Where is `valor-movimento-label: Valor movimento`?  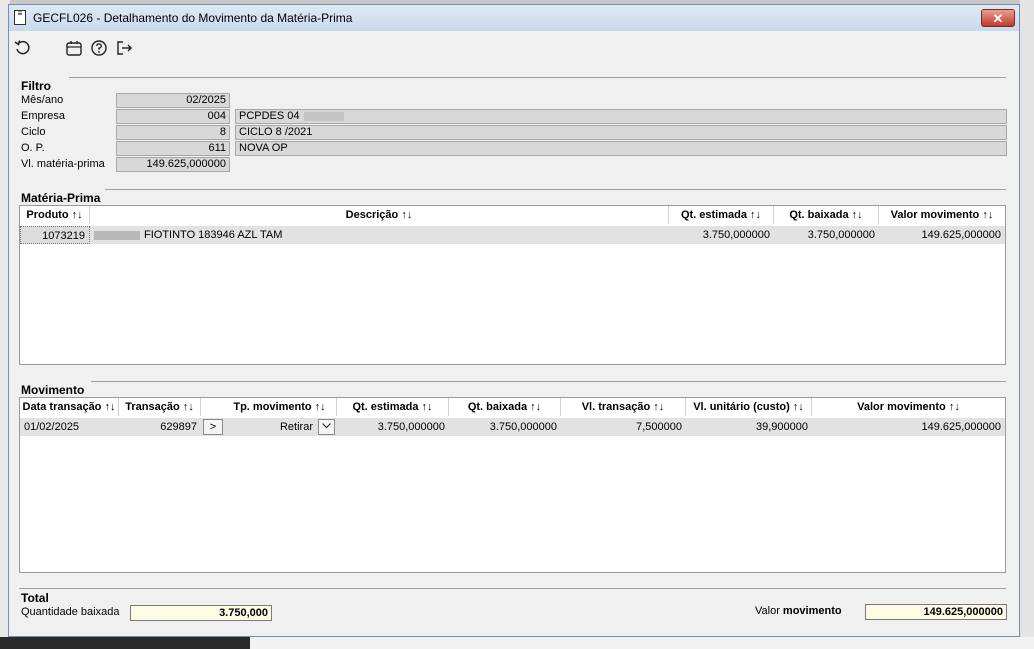
valor-movimento-label: Valor movimento is located at coordinates (798, 611).